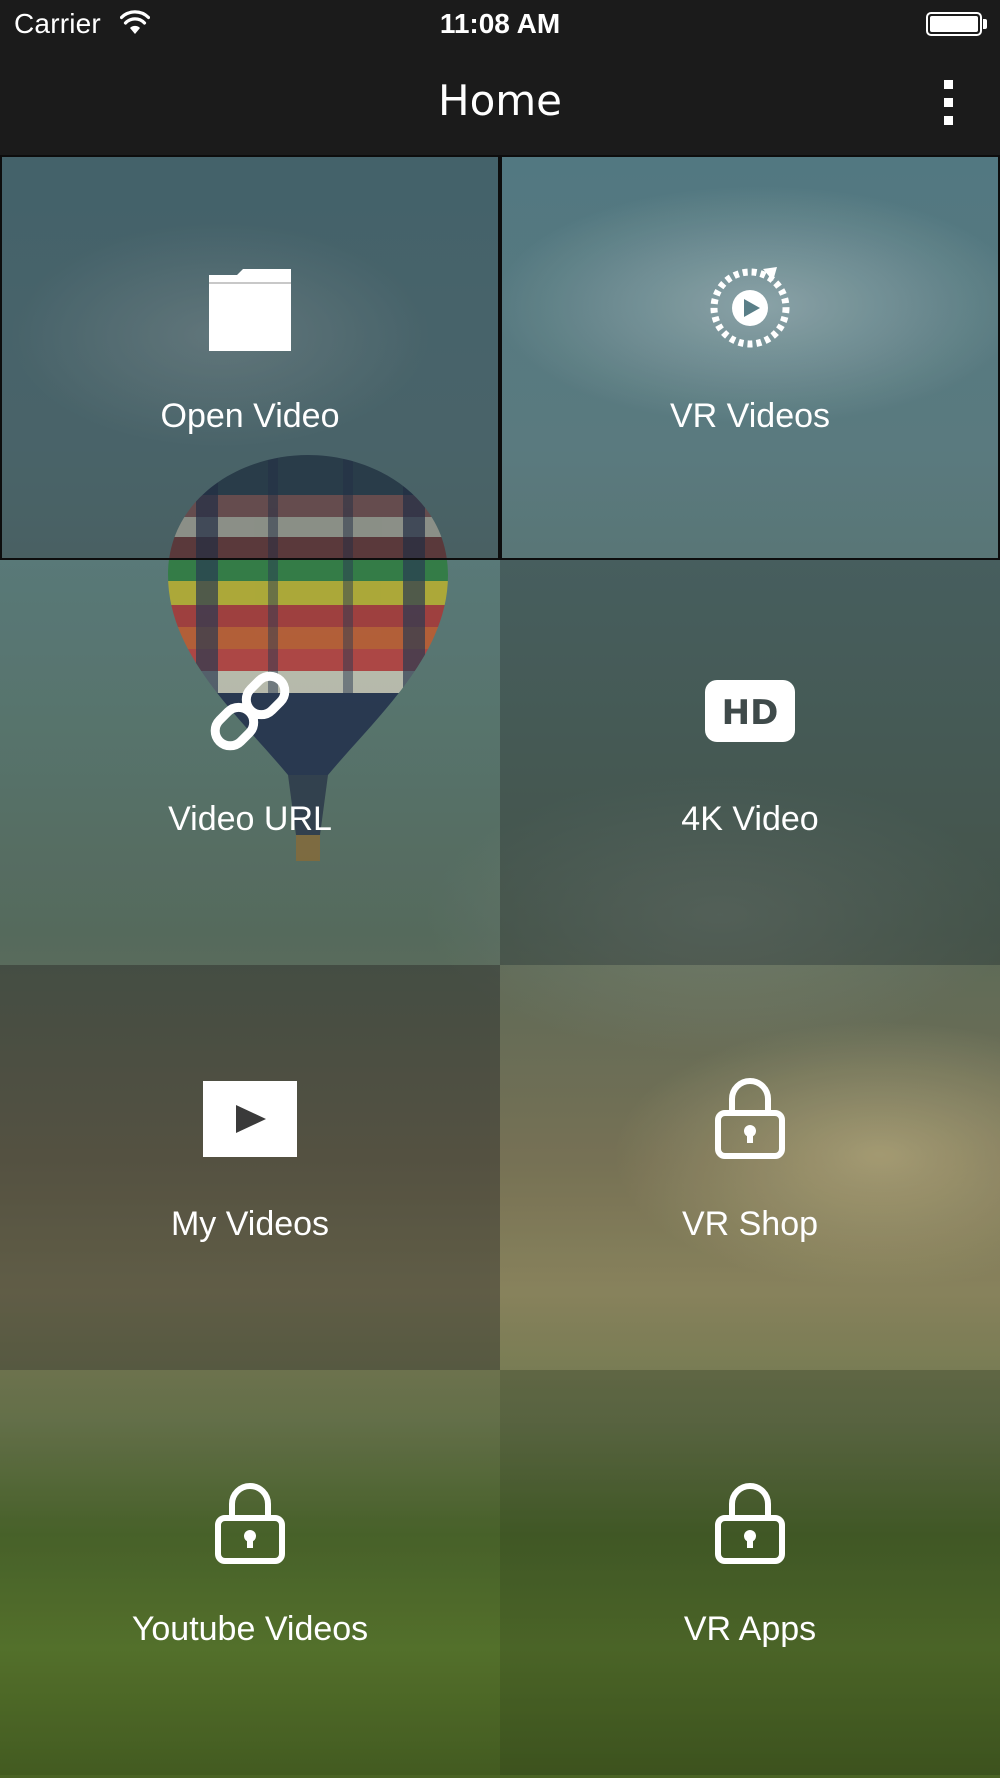 Image resolution: width=1000 pixels, height=1778 pixels. Describe the element at coordinates (250, 416) in the screenshot. I see `tile-label-open-video: Open Video` at that location.